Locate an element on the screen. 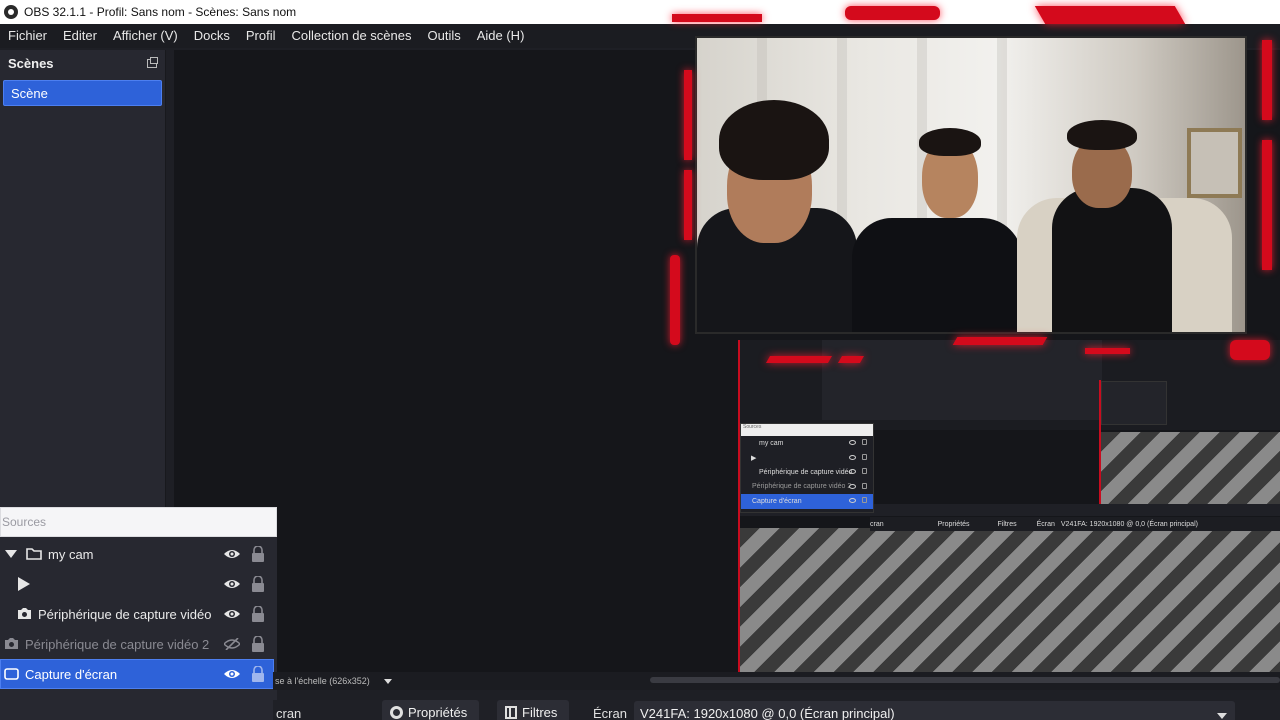 This screenshot has height=720, width=1280. preview-scale-label: se à l'échelle (626x352) is located at coordinates (322, 681).